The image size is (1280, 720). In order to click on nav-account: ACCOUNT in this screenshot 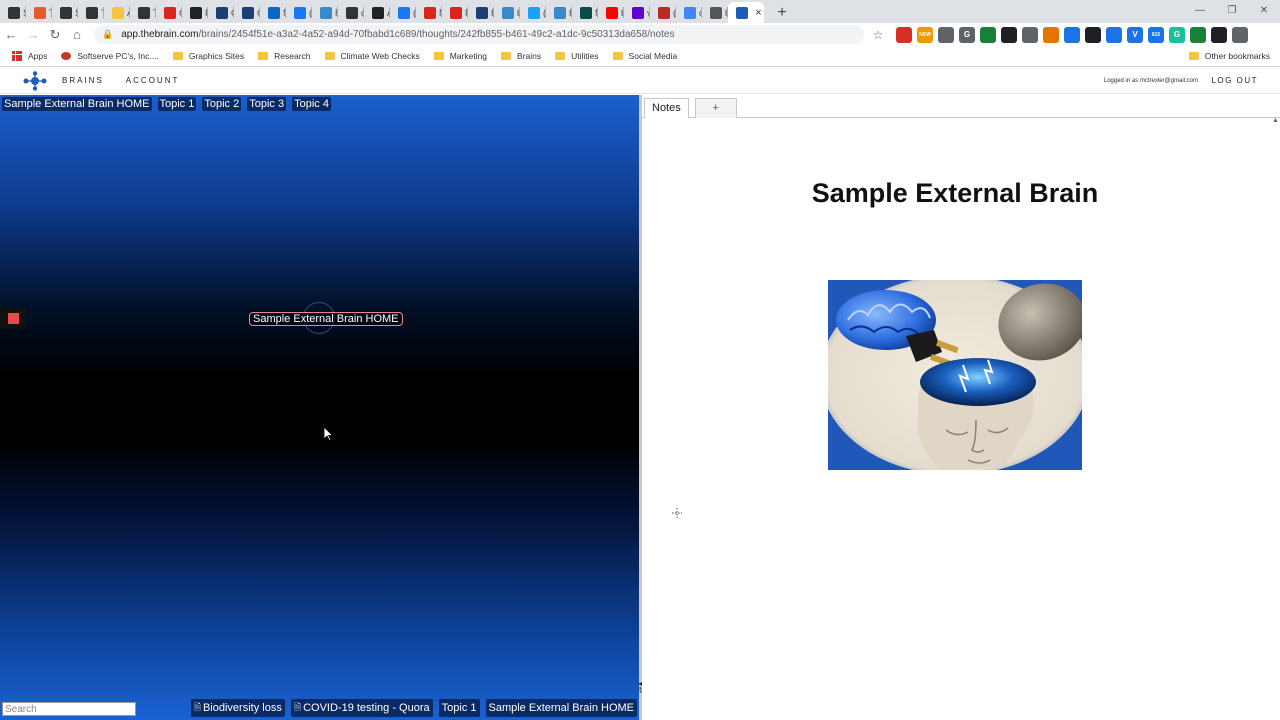, I will do `click(153, 80)`.